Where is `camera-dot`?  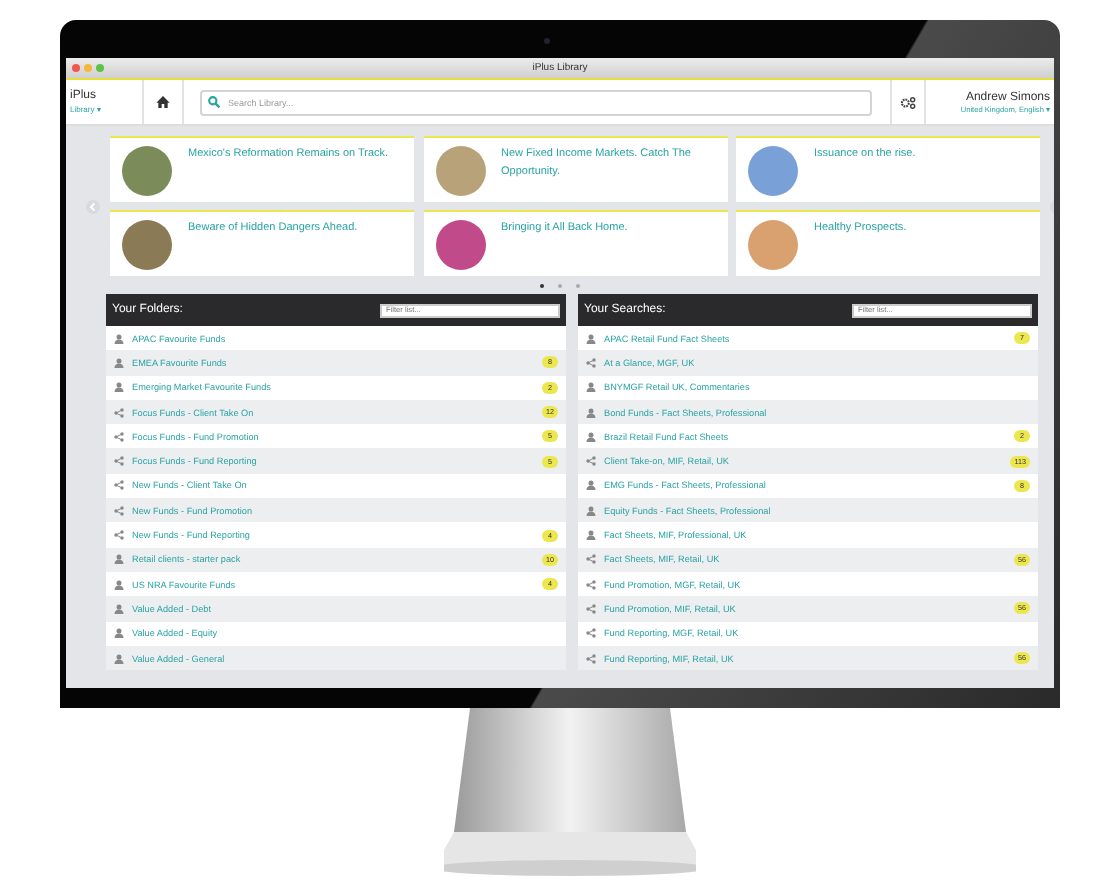
camera-dot is located at coordinates (547, 41).